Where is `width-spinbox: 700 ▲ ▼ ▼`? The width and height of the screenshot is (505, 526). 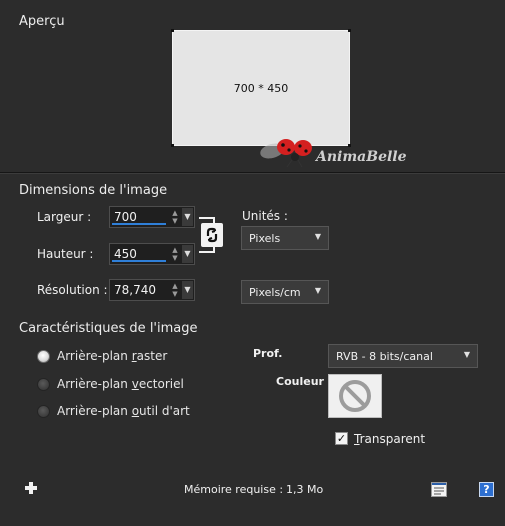
width-spinbox: 700 ▲ ▼ ▼ is located at coordinates (152, 217).